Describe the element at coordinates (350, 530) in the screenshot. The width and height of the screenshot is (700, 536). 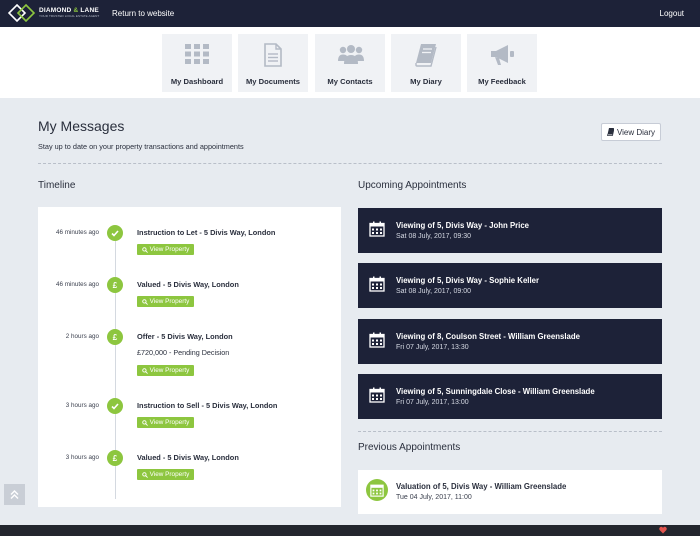
I see `footer` at that location.